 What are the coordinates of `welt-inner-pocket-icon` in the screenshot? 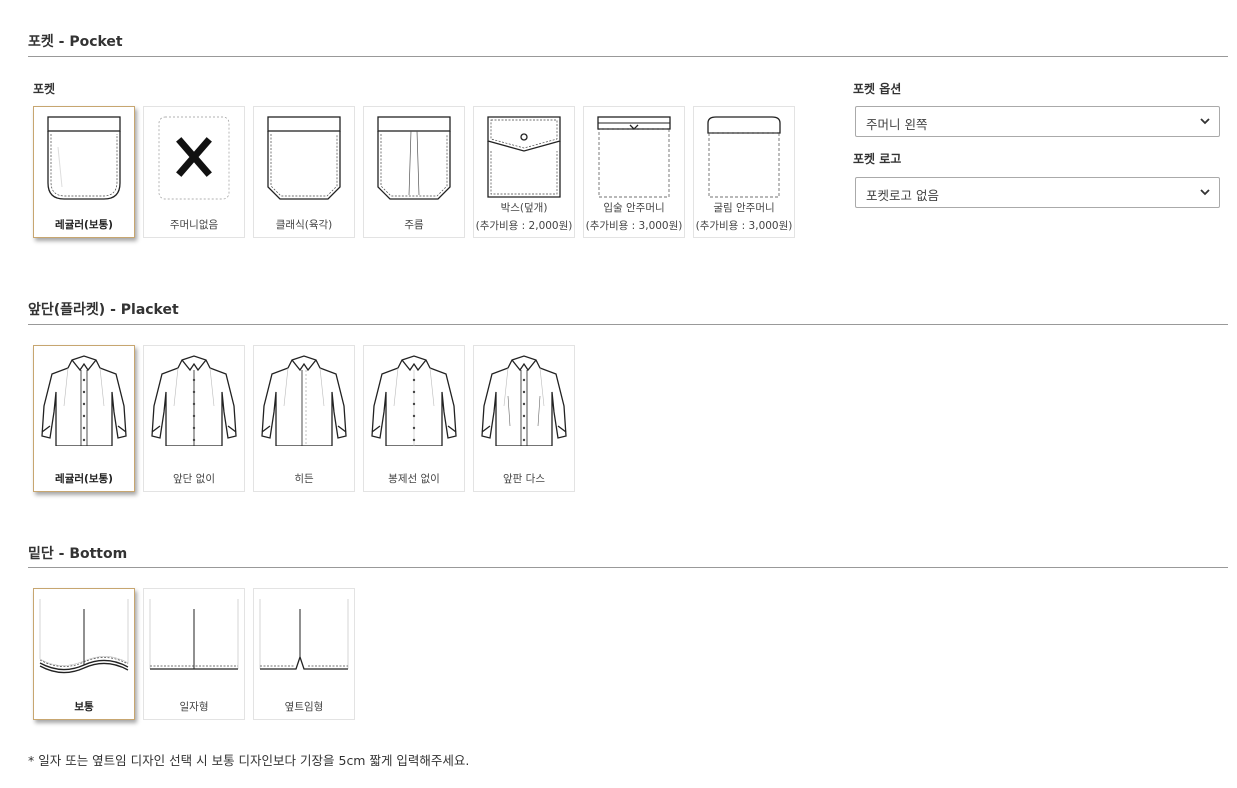 It's located at (634, 157).